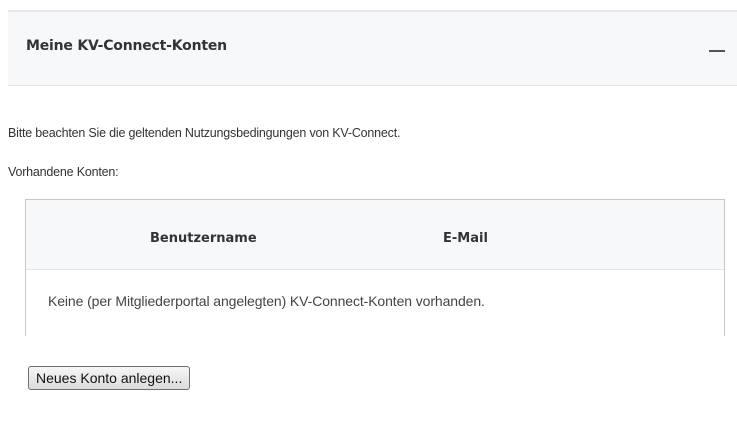 The image size is (737, 432). What do you see at coordinates (717, 51) in the screenshot?
I see `collapse-icon` at bounding box center [717, 51].